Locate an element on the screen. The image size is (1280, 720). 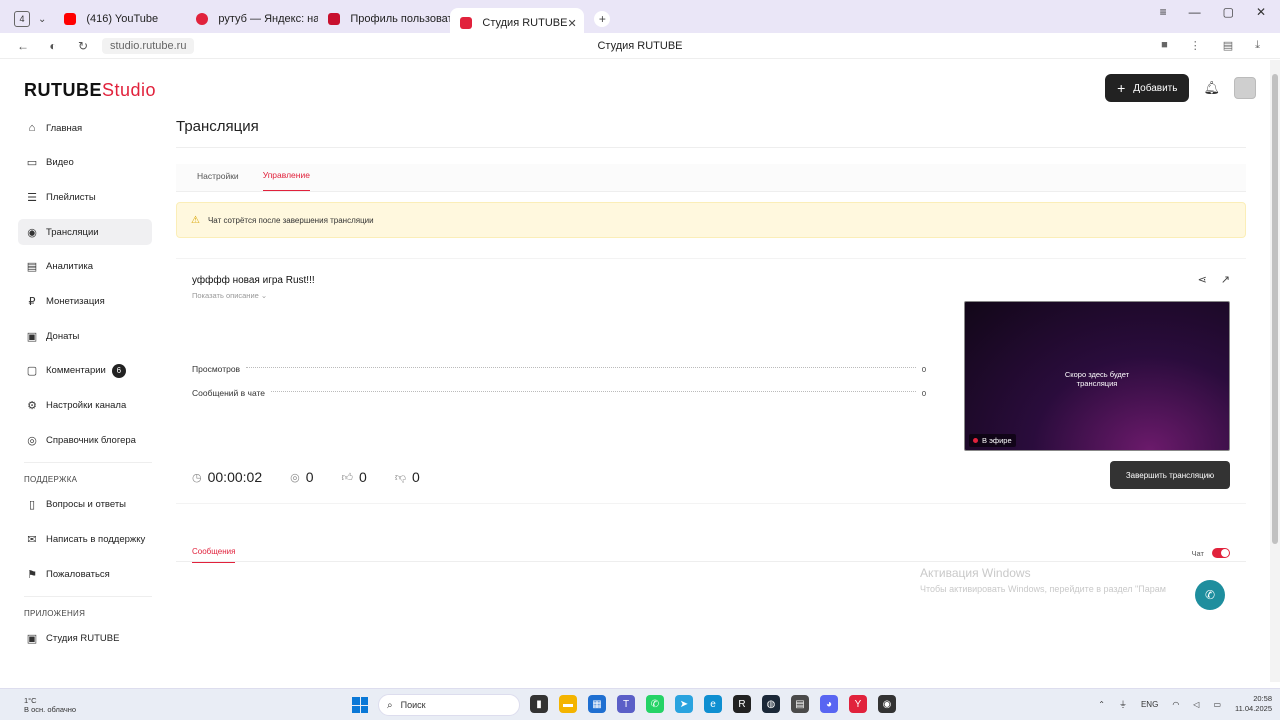
taskbar-clock: 20:58 11.04.2025 is located at coordinates (1253, 704).